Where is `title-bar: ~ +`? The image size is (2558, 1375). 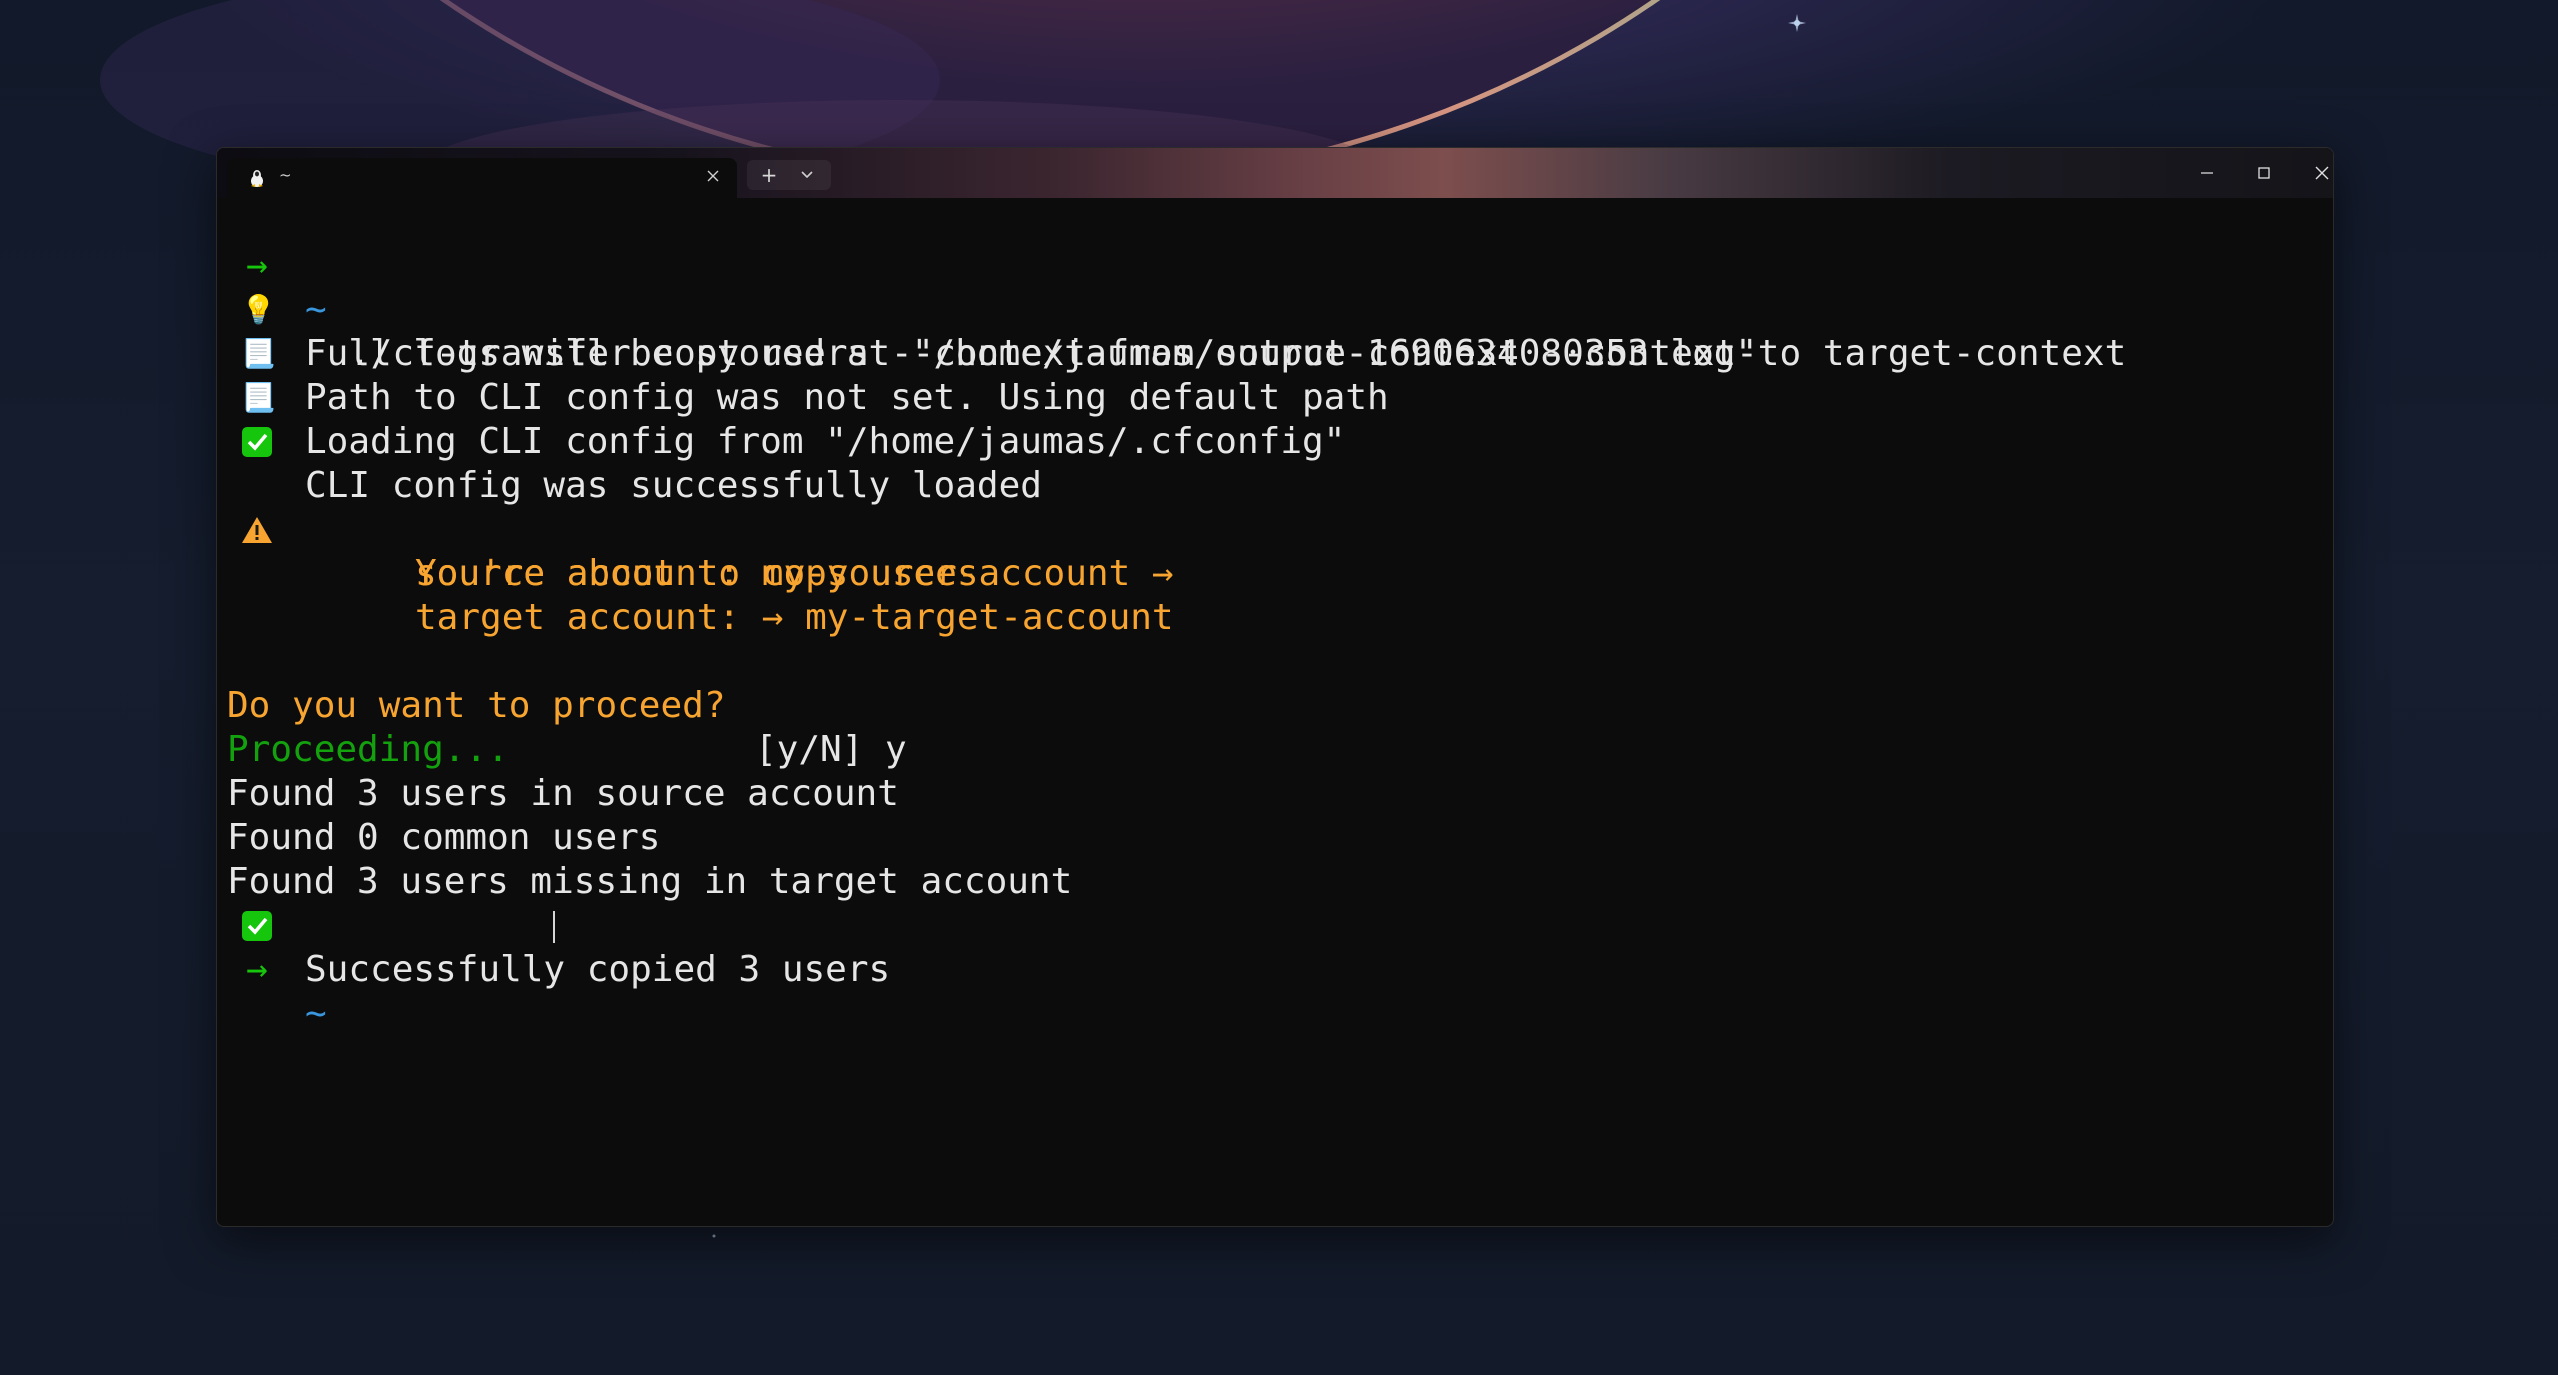 title-bar: ~ + is located at coordinates (1275, 173).